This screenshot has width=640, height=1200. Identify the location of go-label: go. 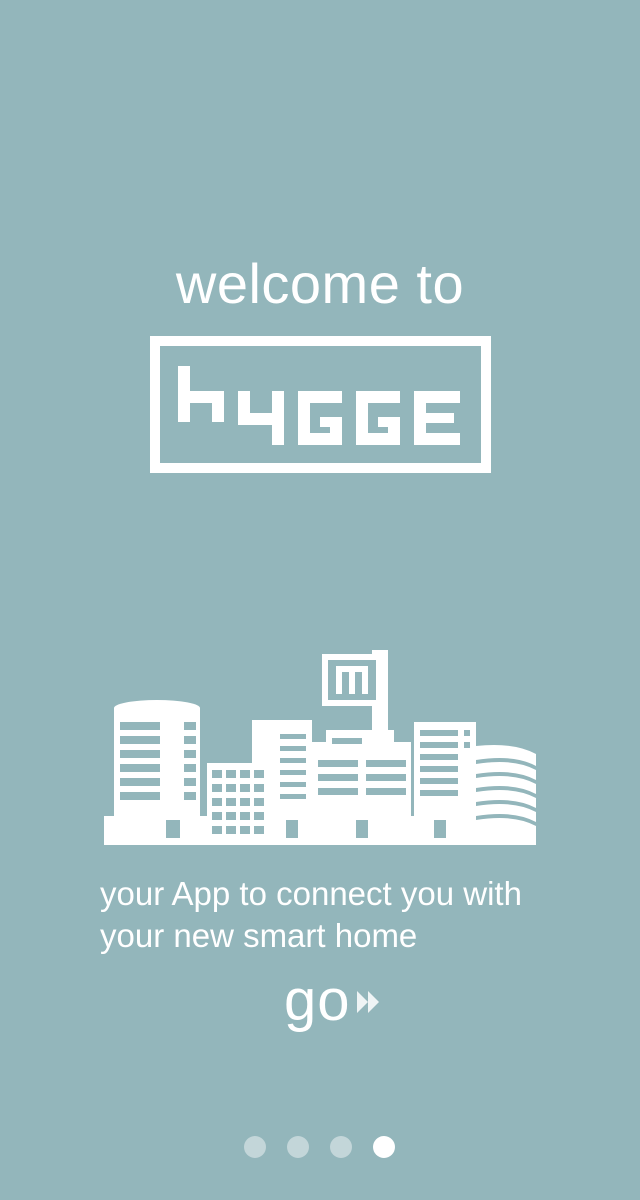
(317, 1000).